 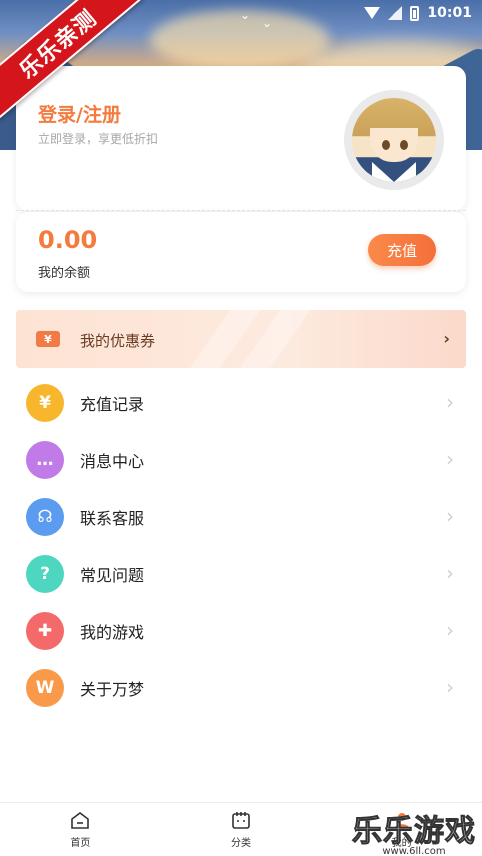 I want to click on avatar-face, so click(x=394, y=145).